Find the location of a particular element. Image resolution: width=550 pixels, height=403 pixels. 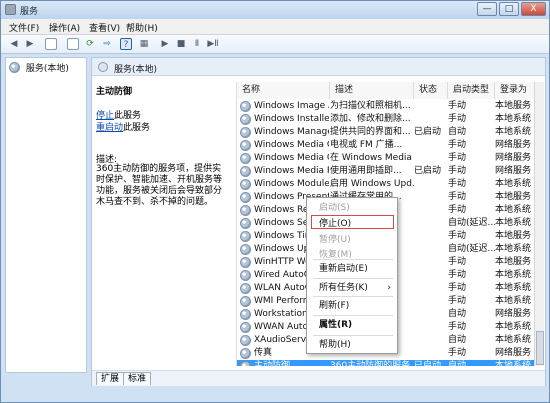

menu-file: 文件(F) is located at coordinates (24, 27).